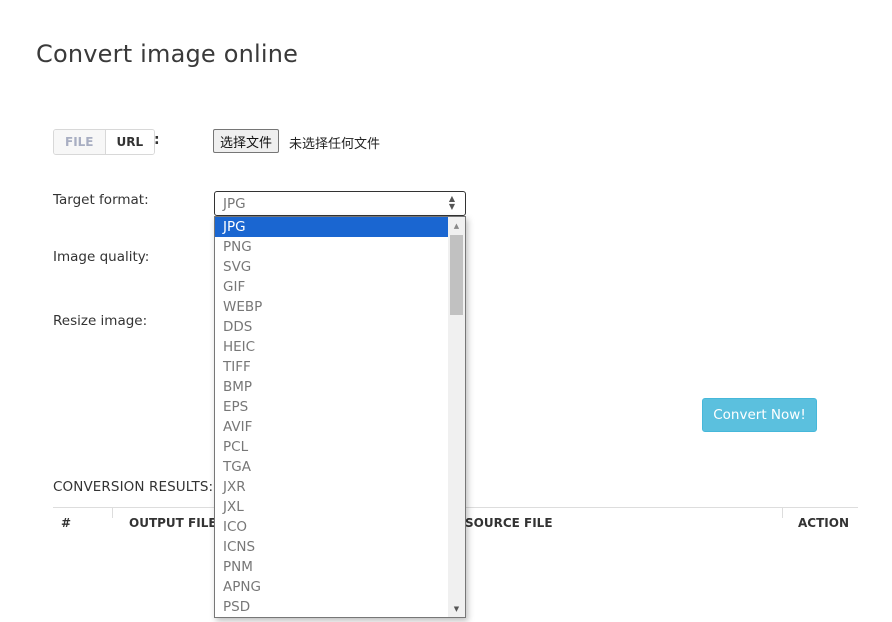  What do you see at coordinates (823, 523) in the screenshot?
I see `column-header-action: ACTION` at bounding box center [823, 523].